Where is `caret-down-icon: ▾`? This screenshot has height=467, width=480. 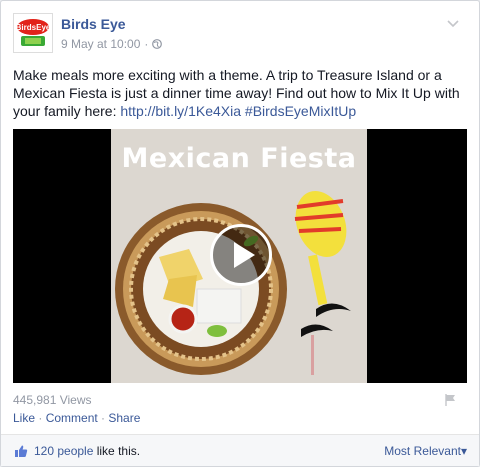 caret-down-icon: ▾ is located at coordinates (463, 451).